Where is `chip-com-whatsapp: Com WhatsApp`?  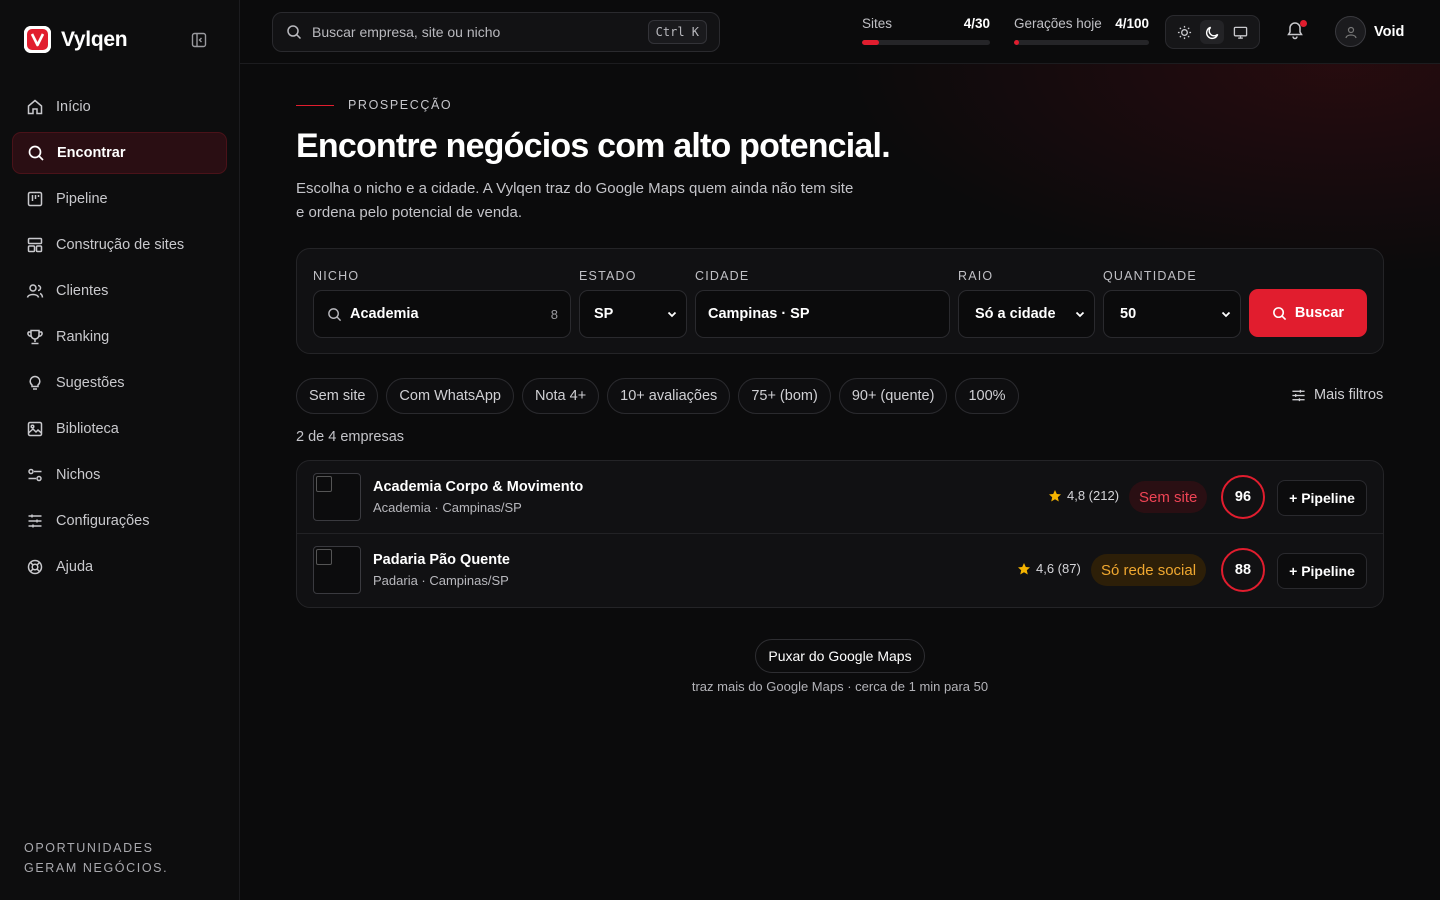
chip-com-whatsapp: Com WhatsApp is located at coordinates (450, 396).